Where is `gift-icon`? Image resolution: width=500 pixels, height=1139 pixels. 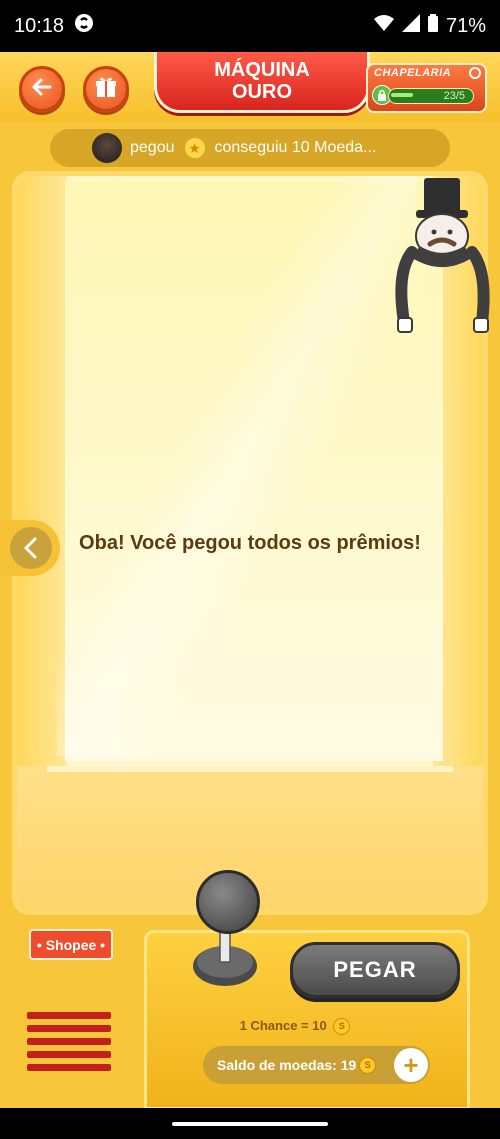
gift-icon is located at coordinates (106, 89).